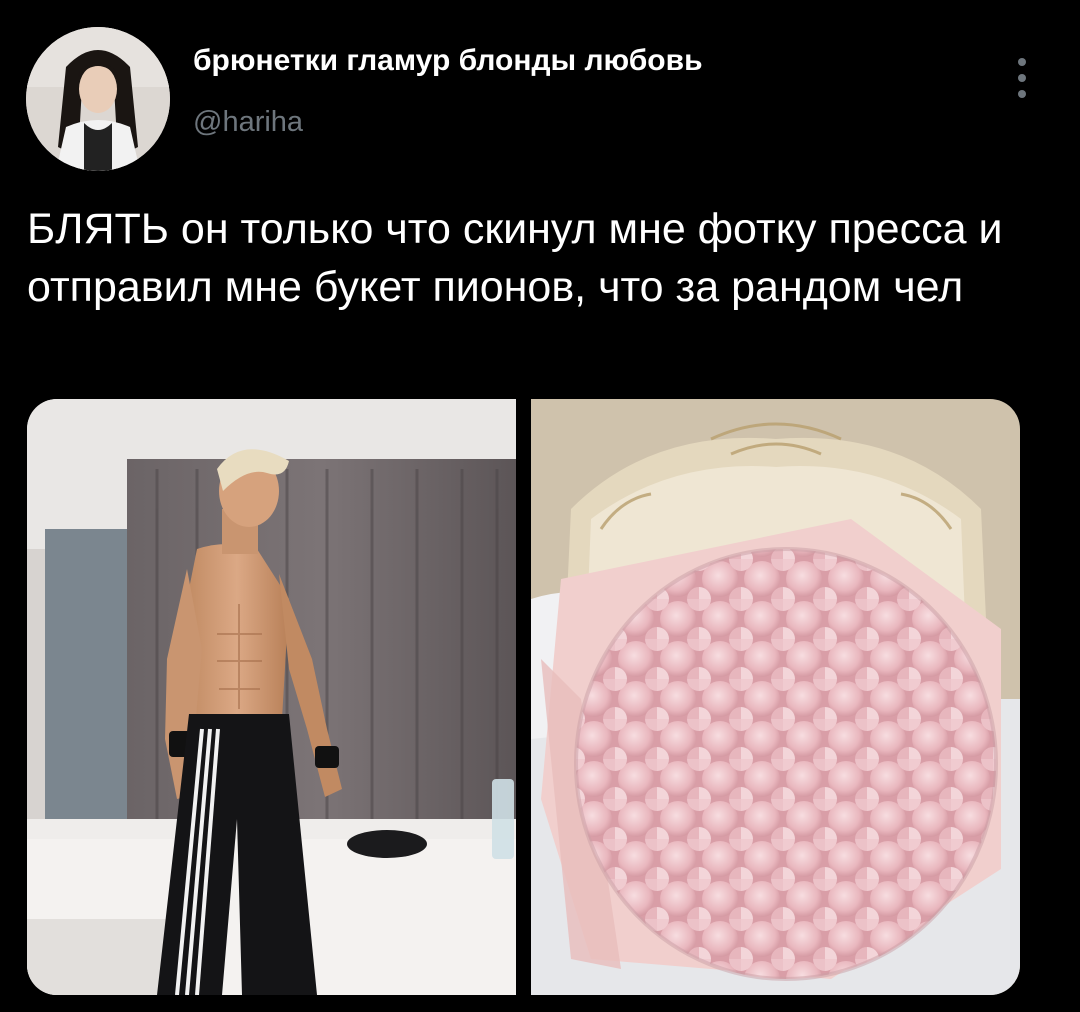 Image resolution: width=1080 pixels, height=1012 pixels. What do you see at coordinates (448, 61) in the screenshot?
I see `author-display-name: брюнетки гламур блонды любовь` at bounding box center [448, 61].